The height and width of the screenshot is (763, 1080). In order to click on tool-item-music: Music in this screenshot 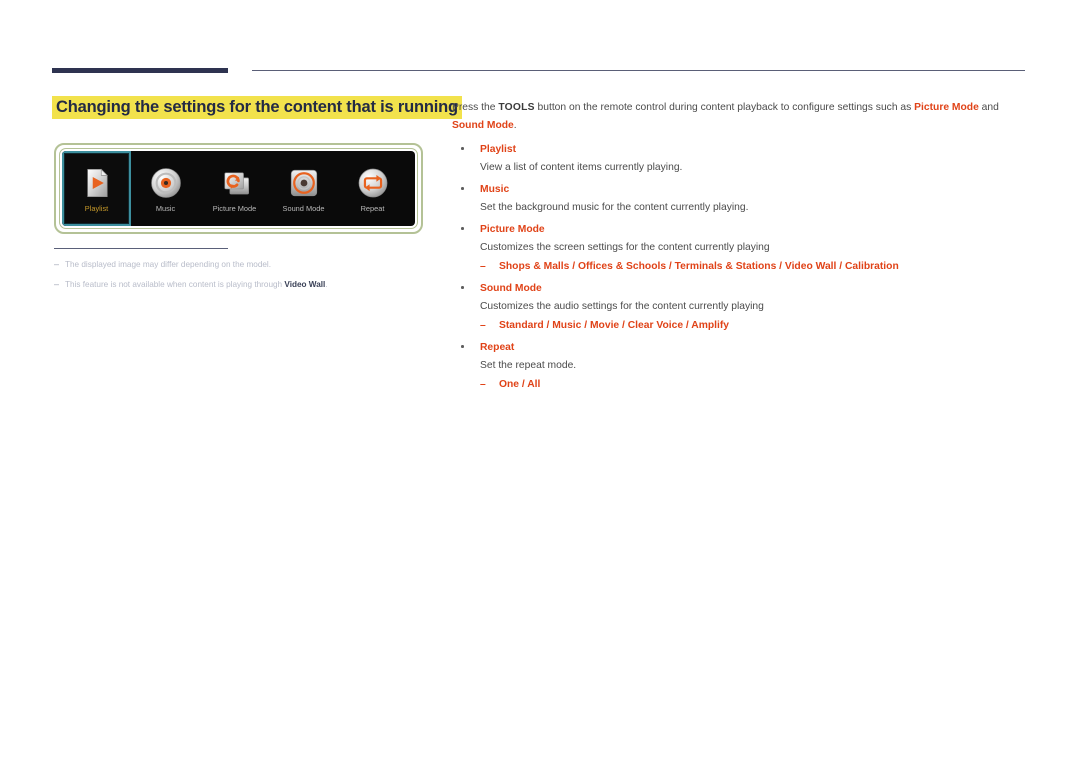, I will do `click(165, 188)`.